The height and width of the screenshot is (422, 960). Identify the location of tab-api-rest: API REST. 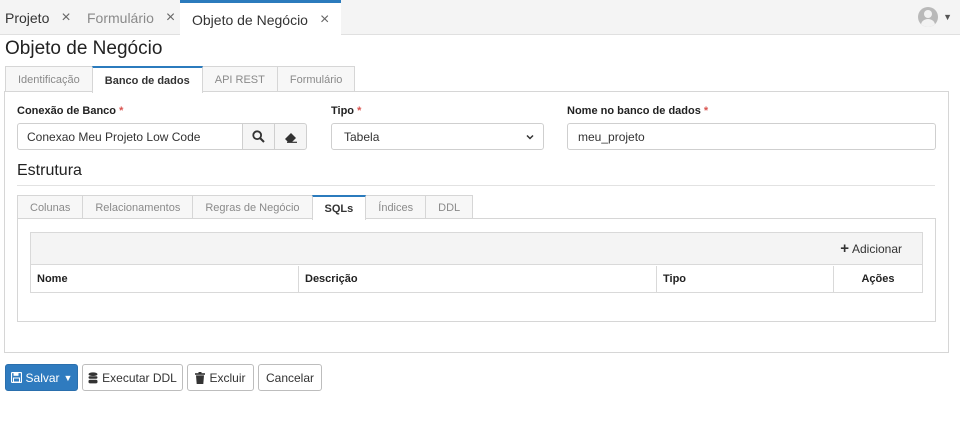
(239, 79).